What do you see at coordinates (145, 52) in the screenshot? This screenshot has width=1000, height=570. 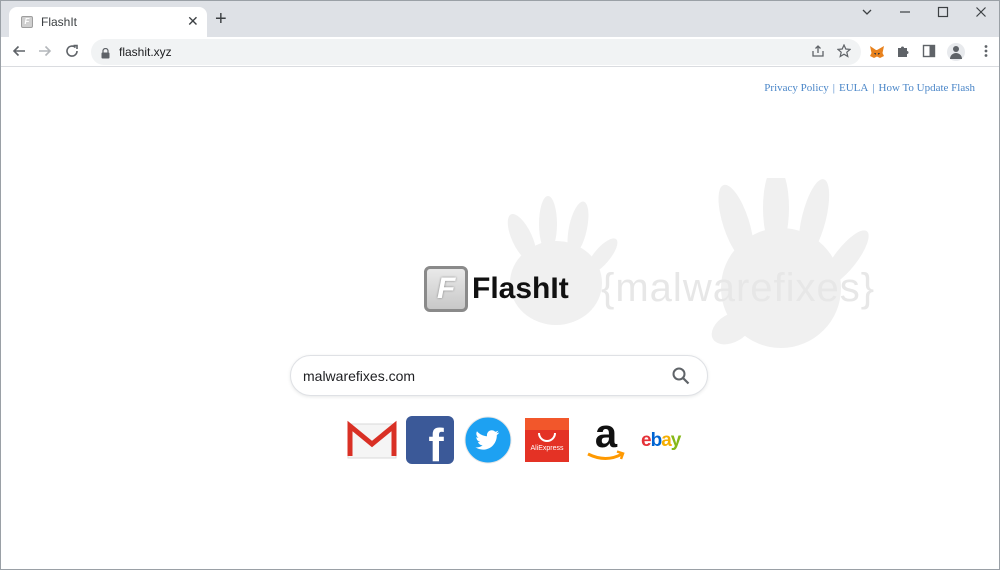 I see `url-text: flashit.xyz` at bounding box center [145, 52].